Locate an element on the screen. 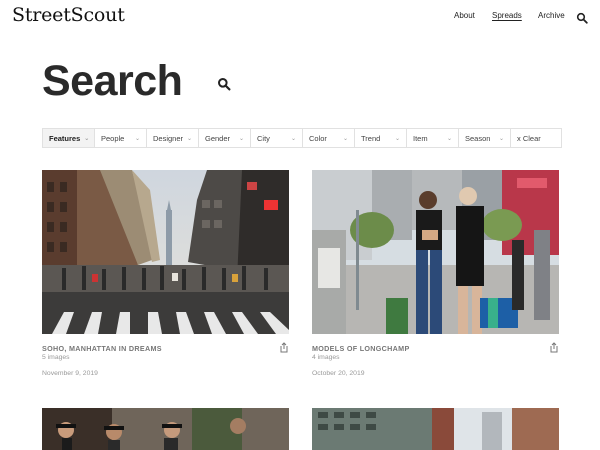 The height and width of the screenshot is (450, 600). filter-label: Color is located at coordinates (318, 138).